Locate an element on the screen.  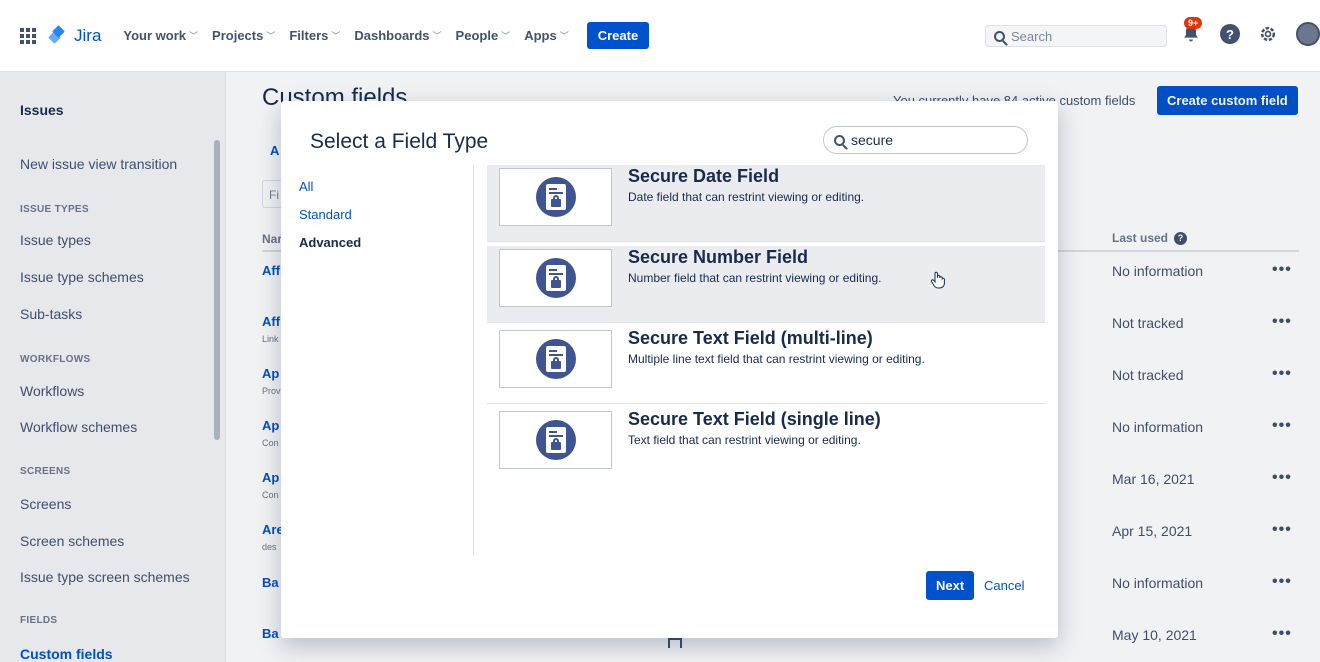
category-all: All is located at coordinates (330, 186).